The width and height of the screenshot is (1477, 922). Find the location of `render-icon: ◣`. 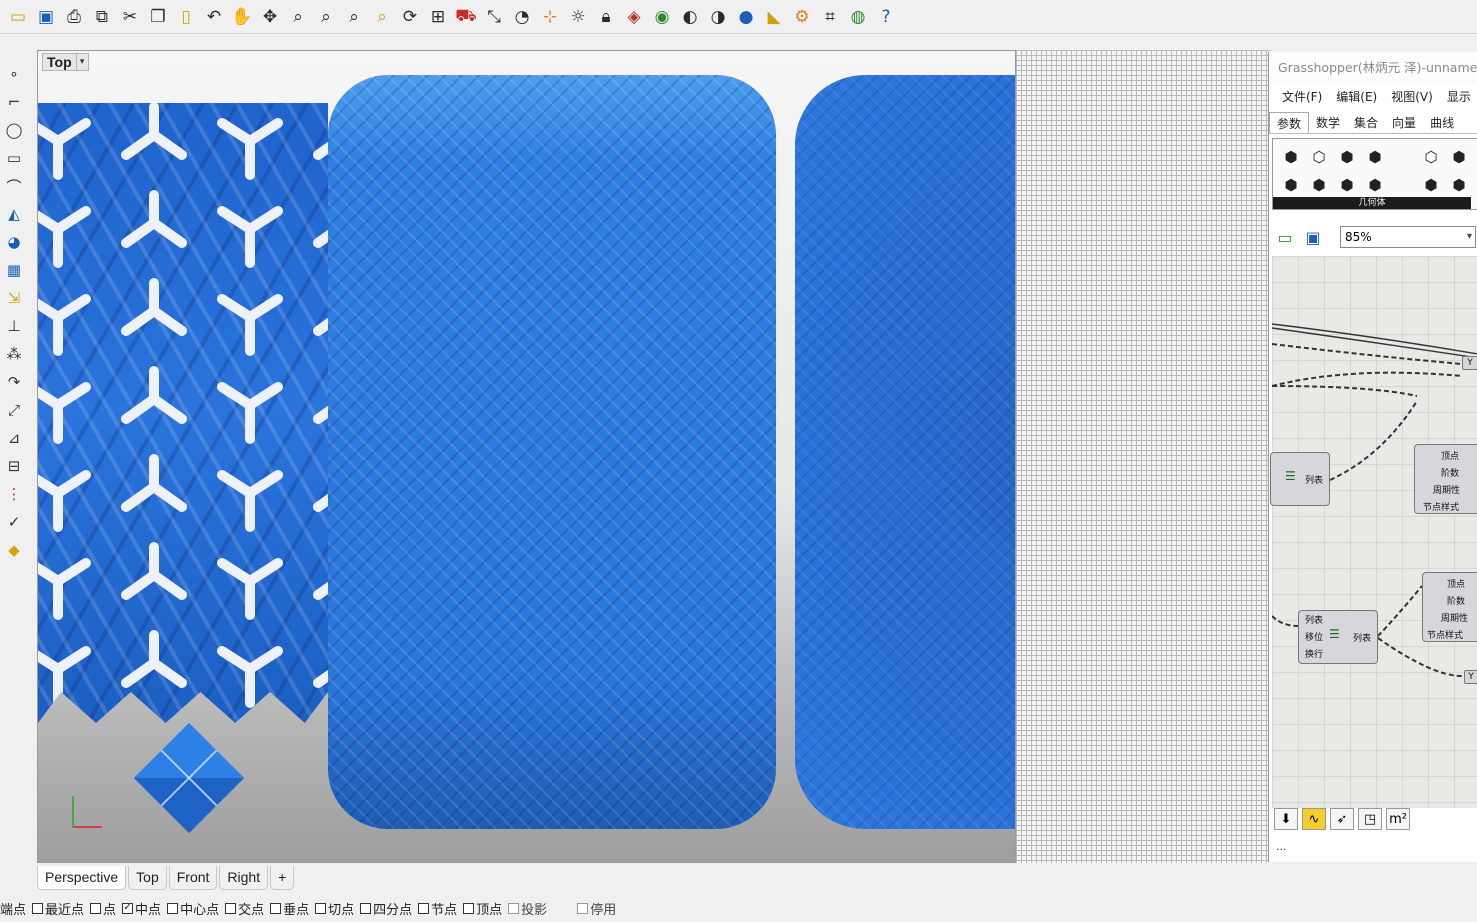

render-icon: ◣ is located at coordinates (774, 17).